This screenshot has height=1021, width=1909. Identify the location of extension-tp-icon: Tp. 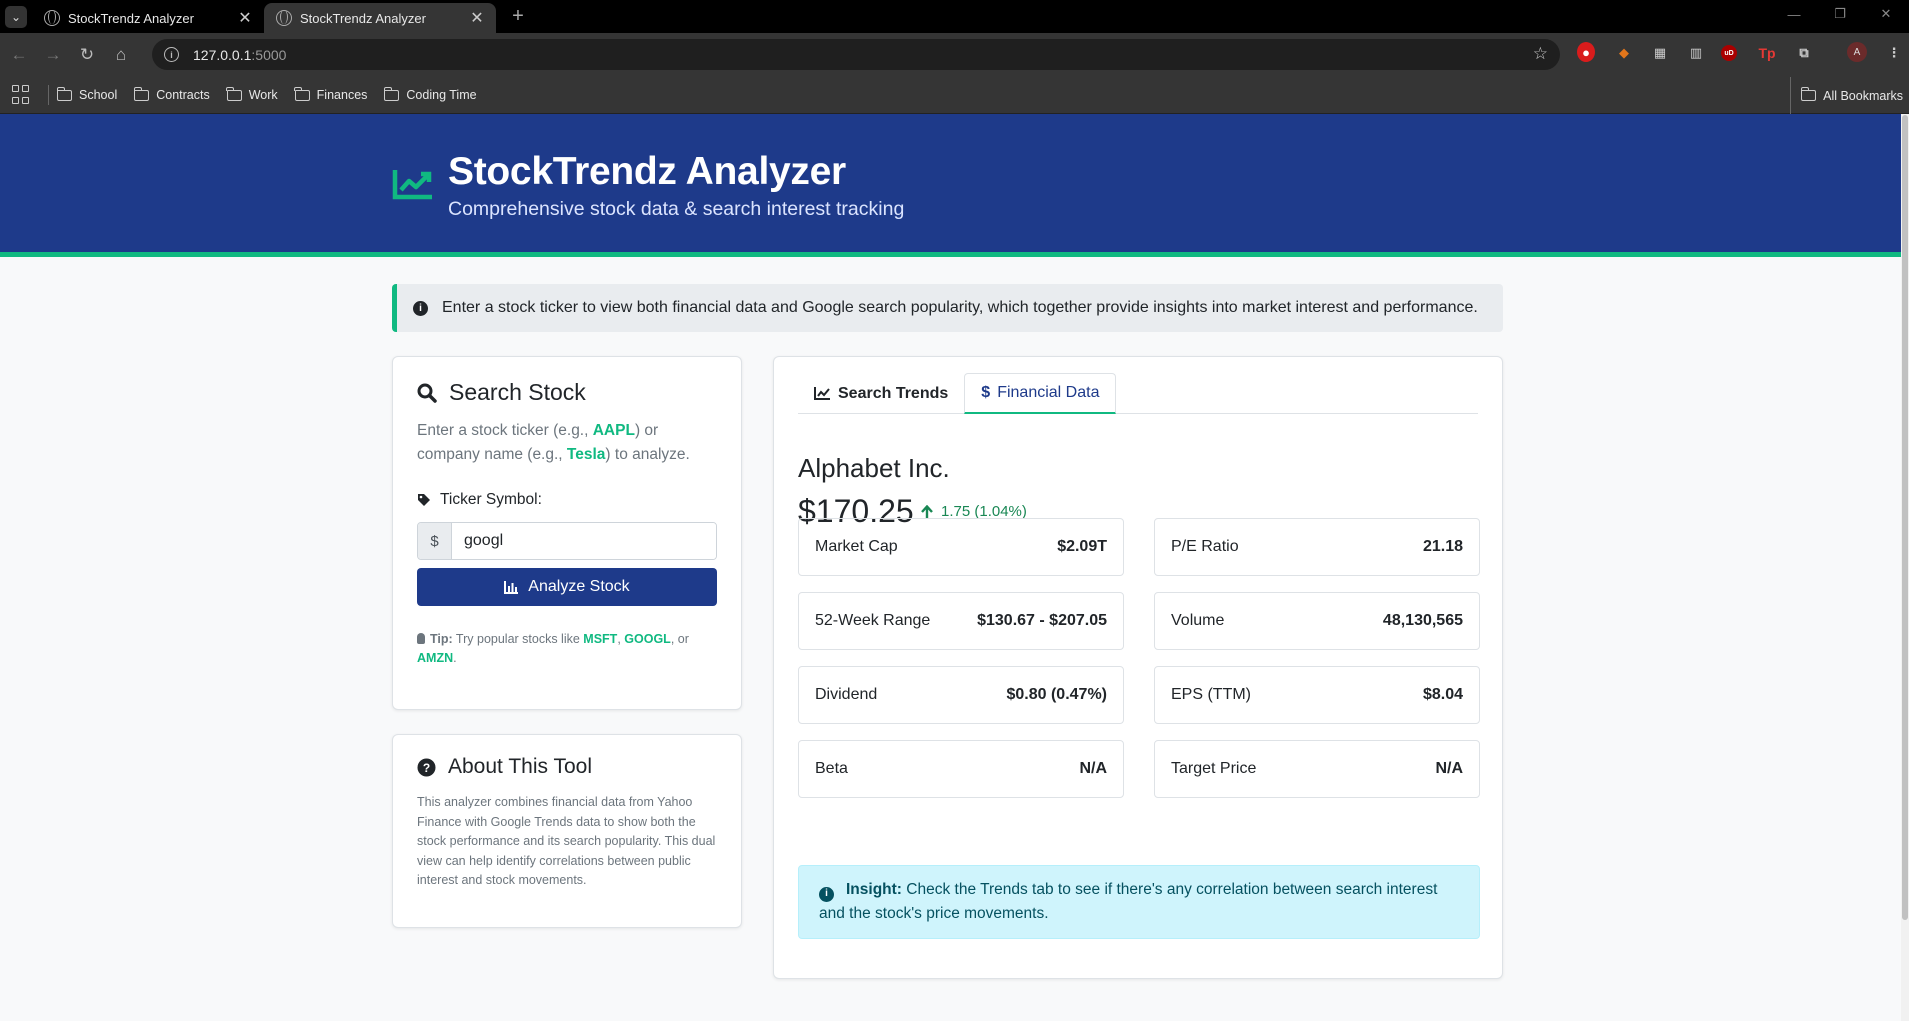
(1767, 53).